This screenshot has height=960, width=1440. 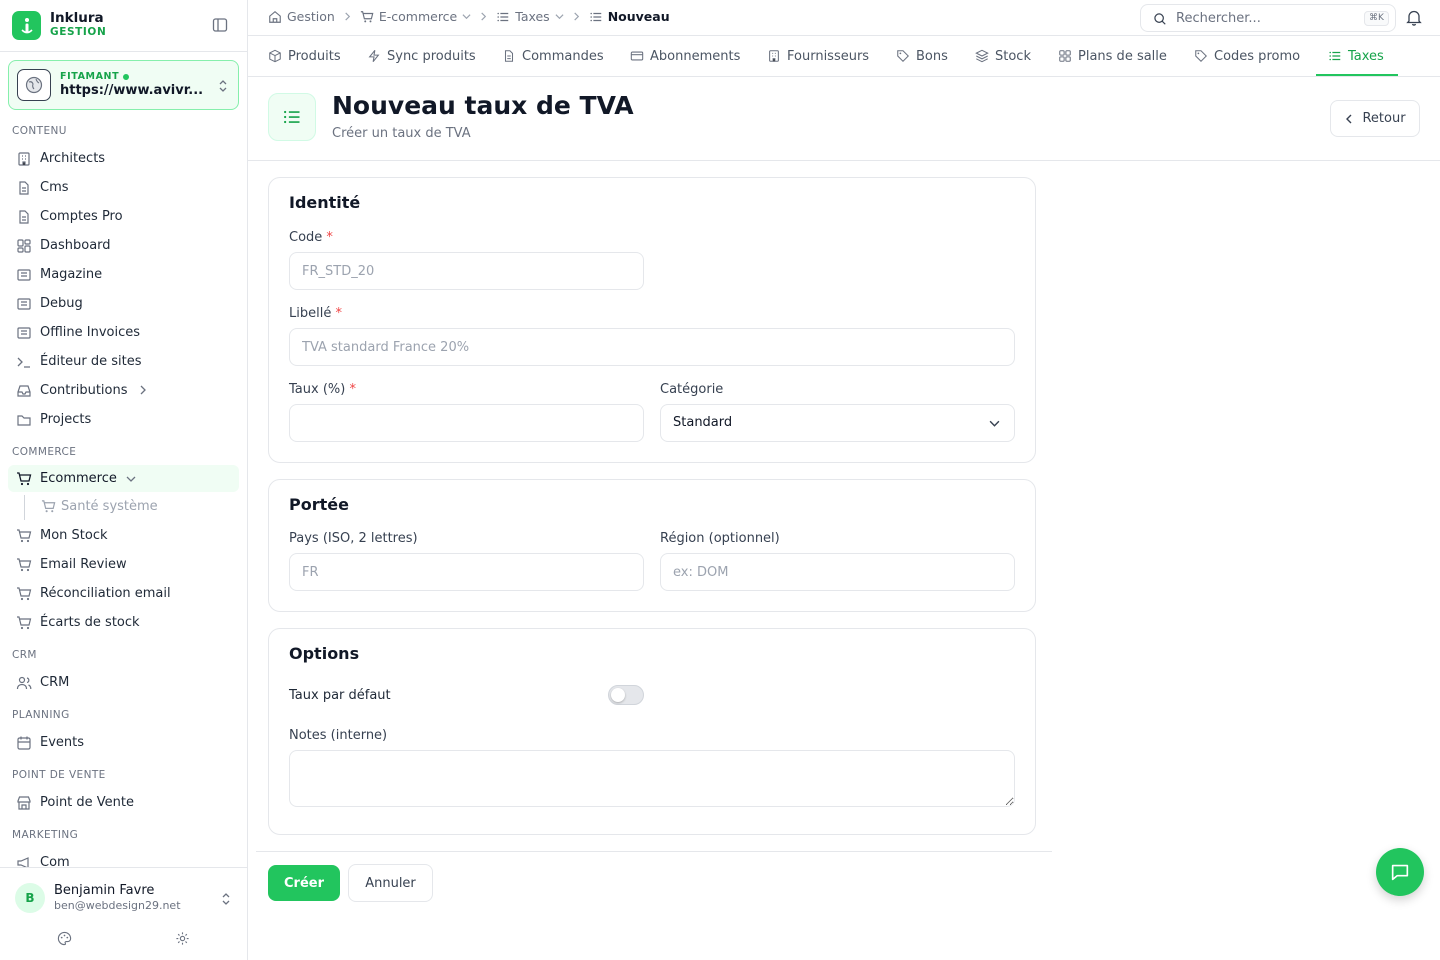 What do you see at coordinates (338, 735) in the screenshot?
I see `notes-label: Notes (interne)` at bounding box center [338, 735].